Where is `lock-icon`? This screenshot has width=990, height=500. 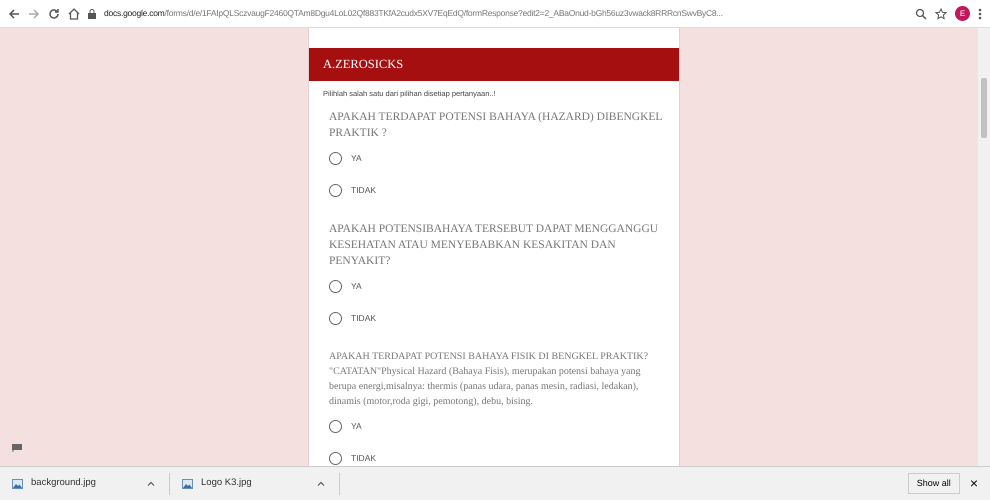
lock-icon is located at coordinates (92, 13).